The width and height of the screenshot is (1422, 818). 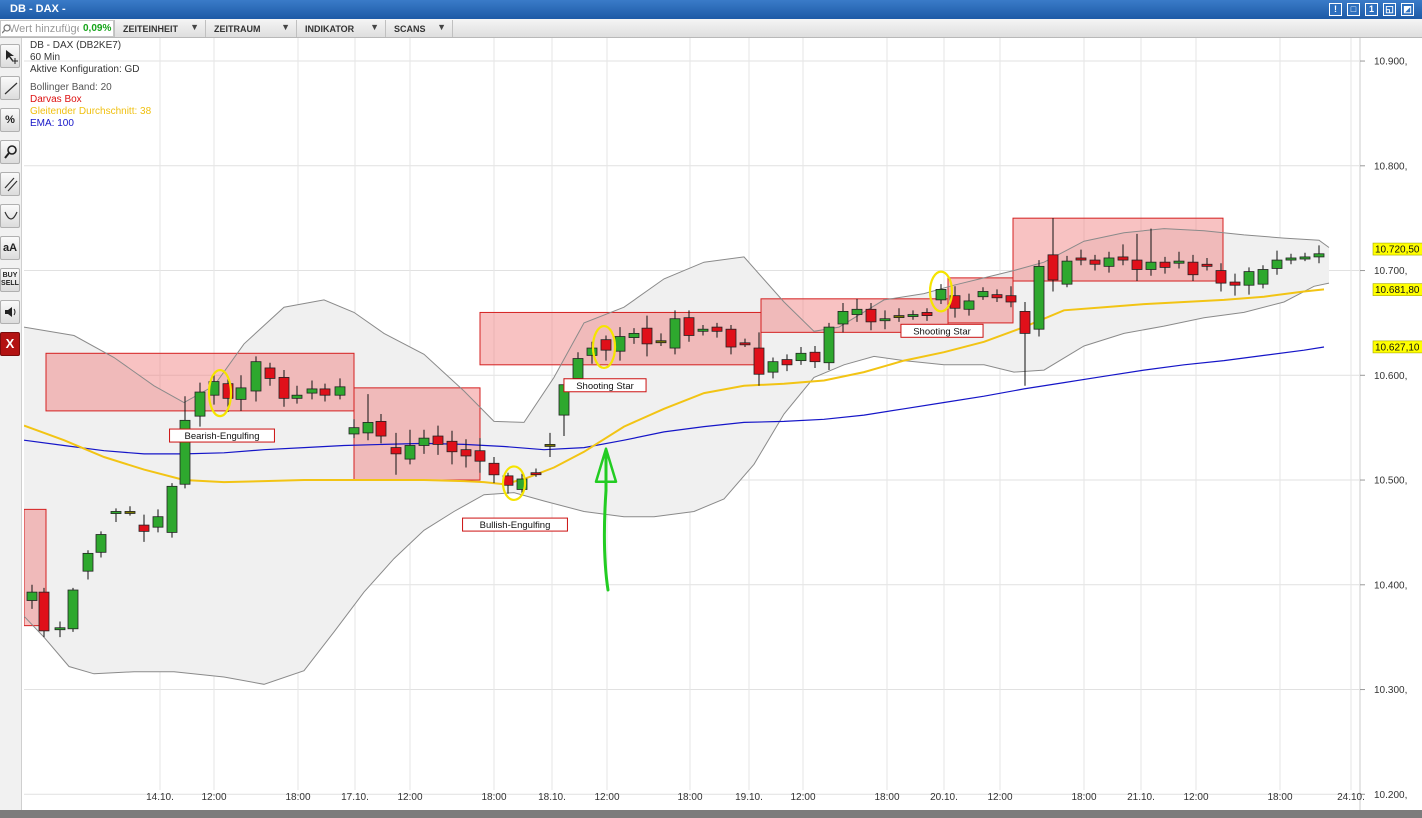 What do you see at coordinates (10, 312) in the screenshot?
I see `sound-button` at bounding box center [10, 312].